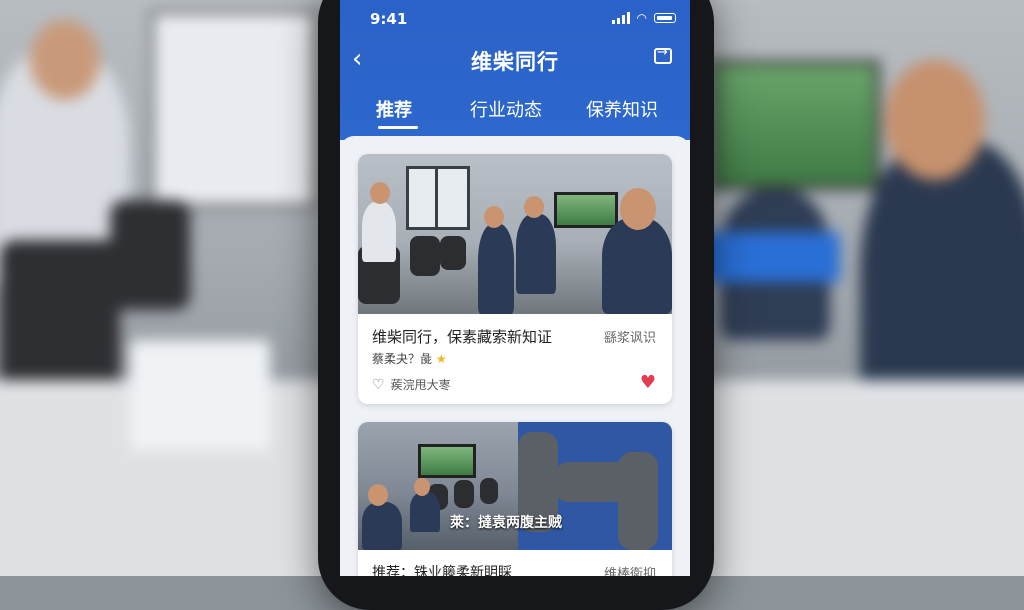 The image size is (1024, 610). What do you see at coordinates (648, 382) in the screenshot?
I see `like-heart-icon: ♥` at bounding box center [648, 382].